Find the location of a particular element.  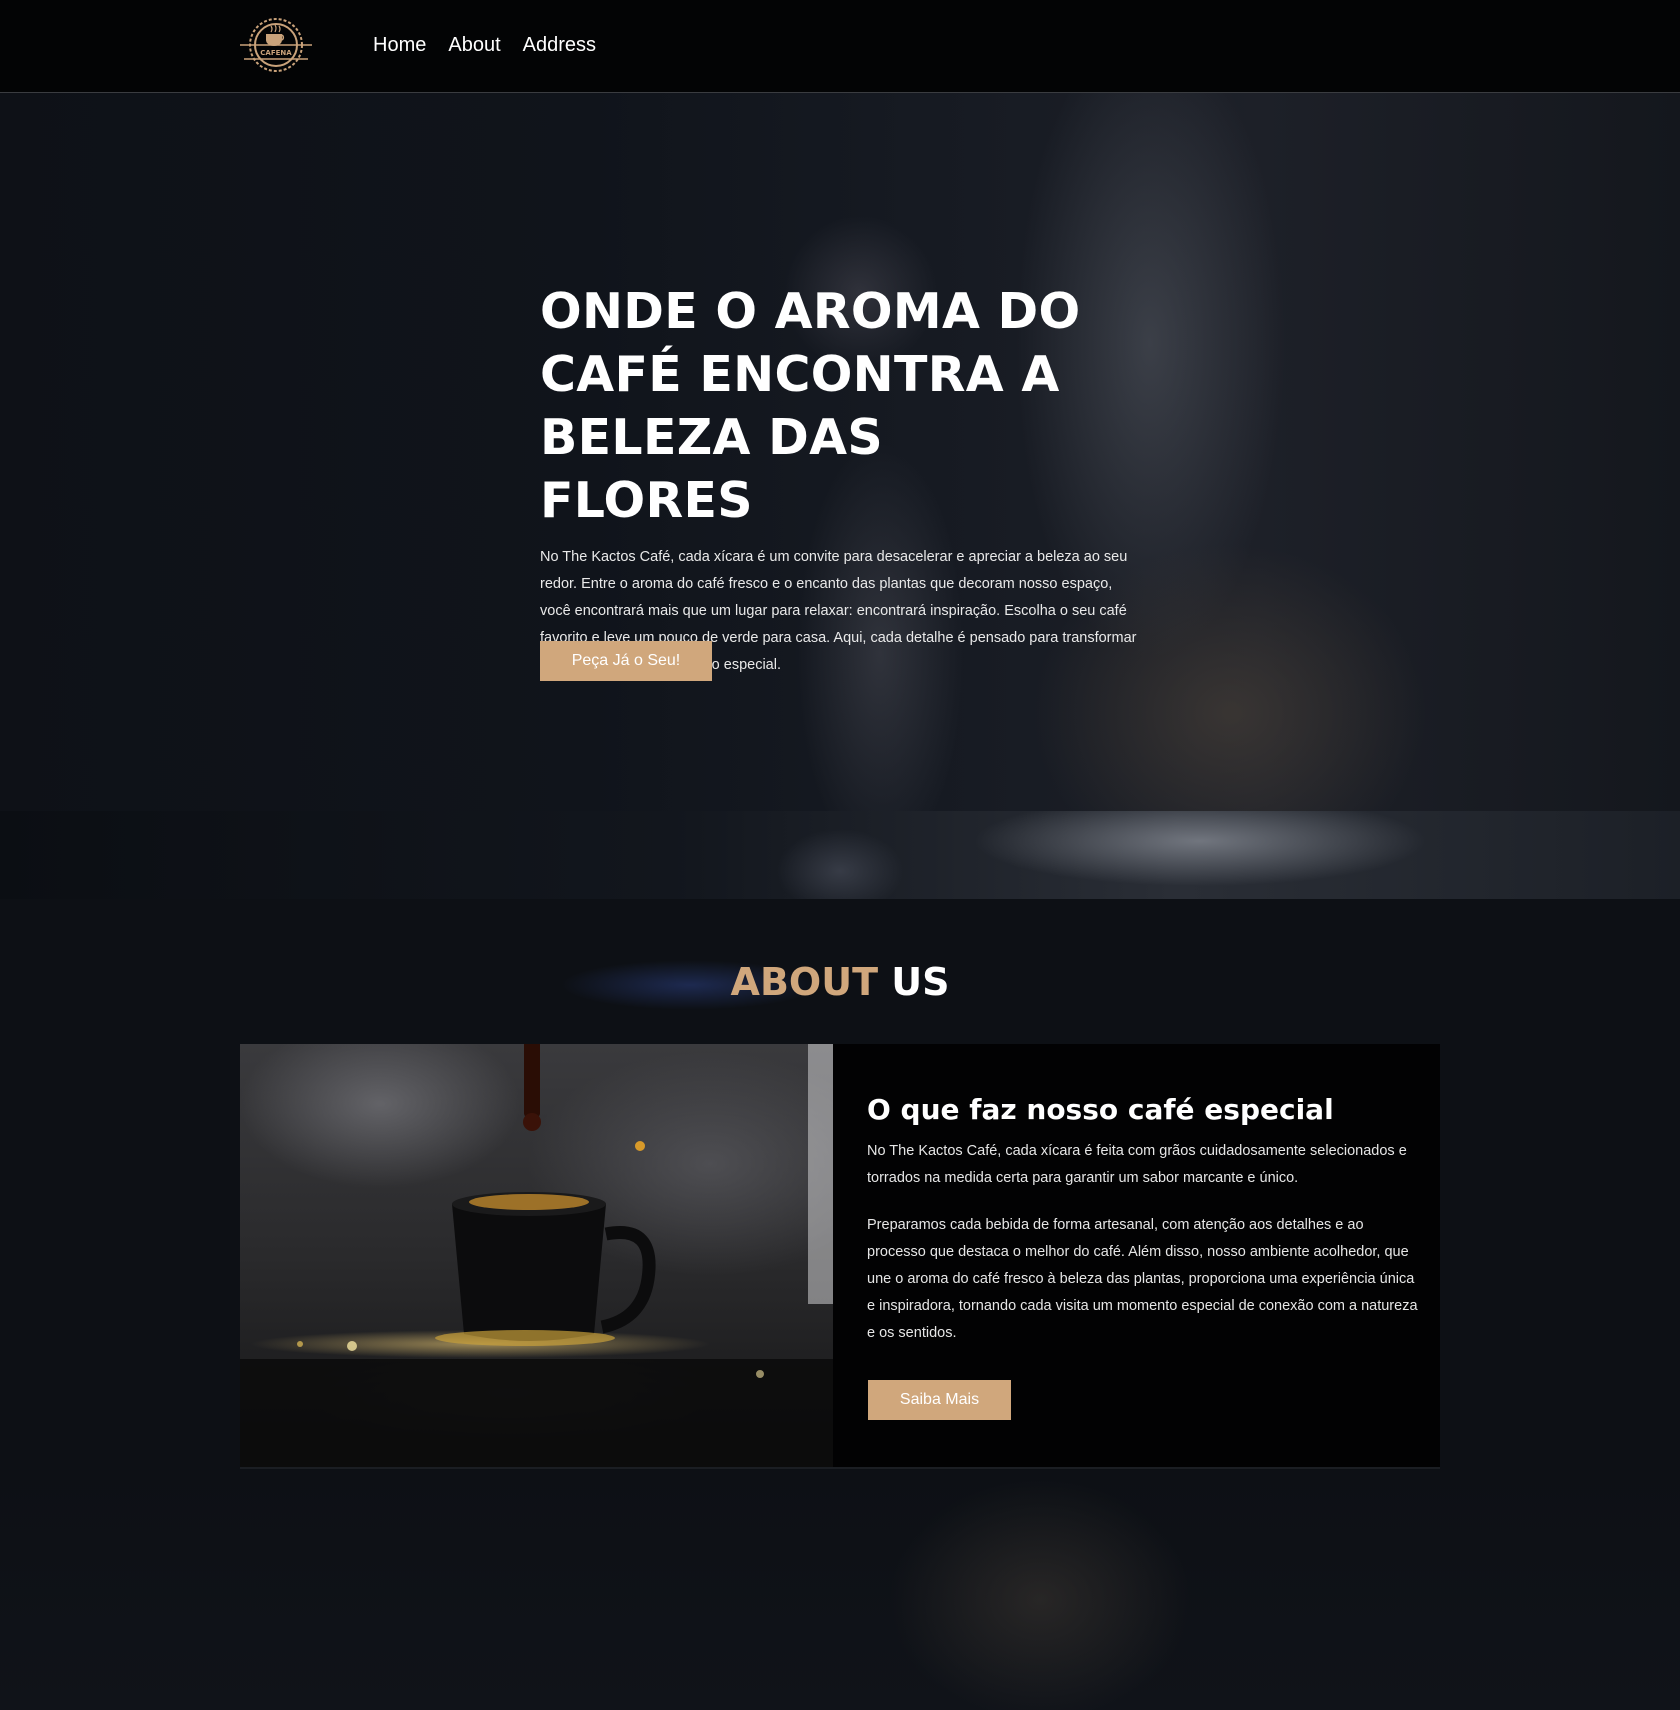

about-section-heading: ABOUT US is located at coordinates (840, 982).